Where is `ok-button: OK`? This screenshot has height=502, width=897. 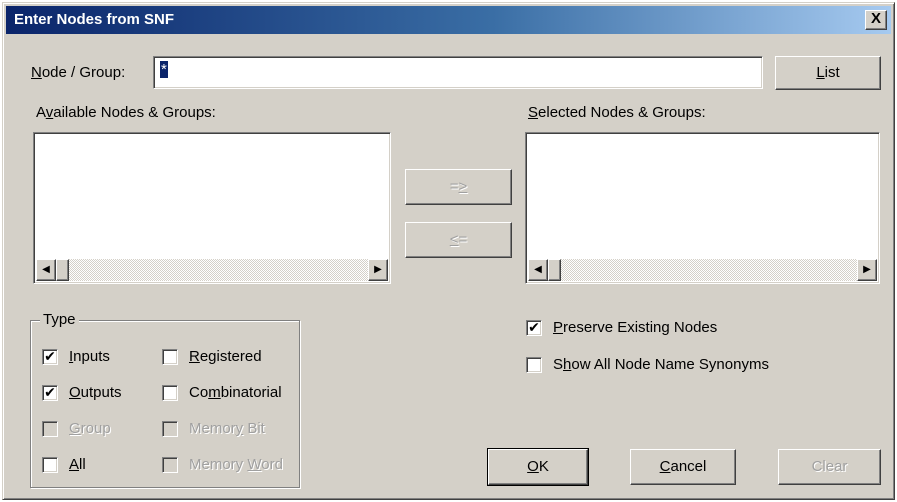
ok-button: OK is located at coordinates (538, 467).